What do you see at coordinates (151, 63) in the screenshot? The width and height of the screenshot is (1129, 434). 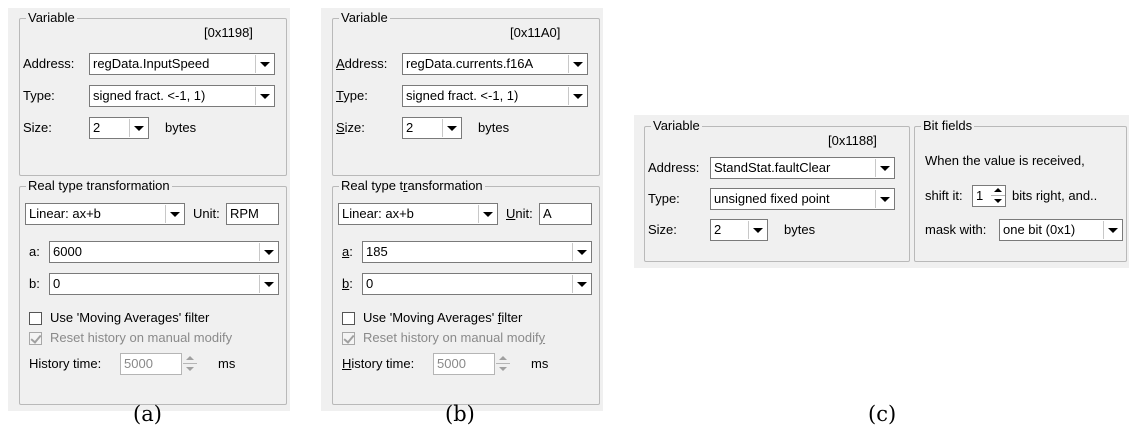 I see `address-value: regData.InputSpeed` at bounding box center [151, 63].